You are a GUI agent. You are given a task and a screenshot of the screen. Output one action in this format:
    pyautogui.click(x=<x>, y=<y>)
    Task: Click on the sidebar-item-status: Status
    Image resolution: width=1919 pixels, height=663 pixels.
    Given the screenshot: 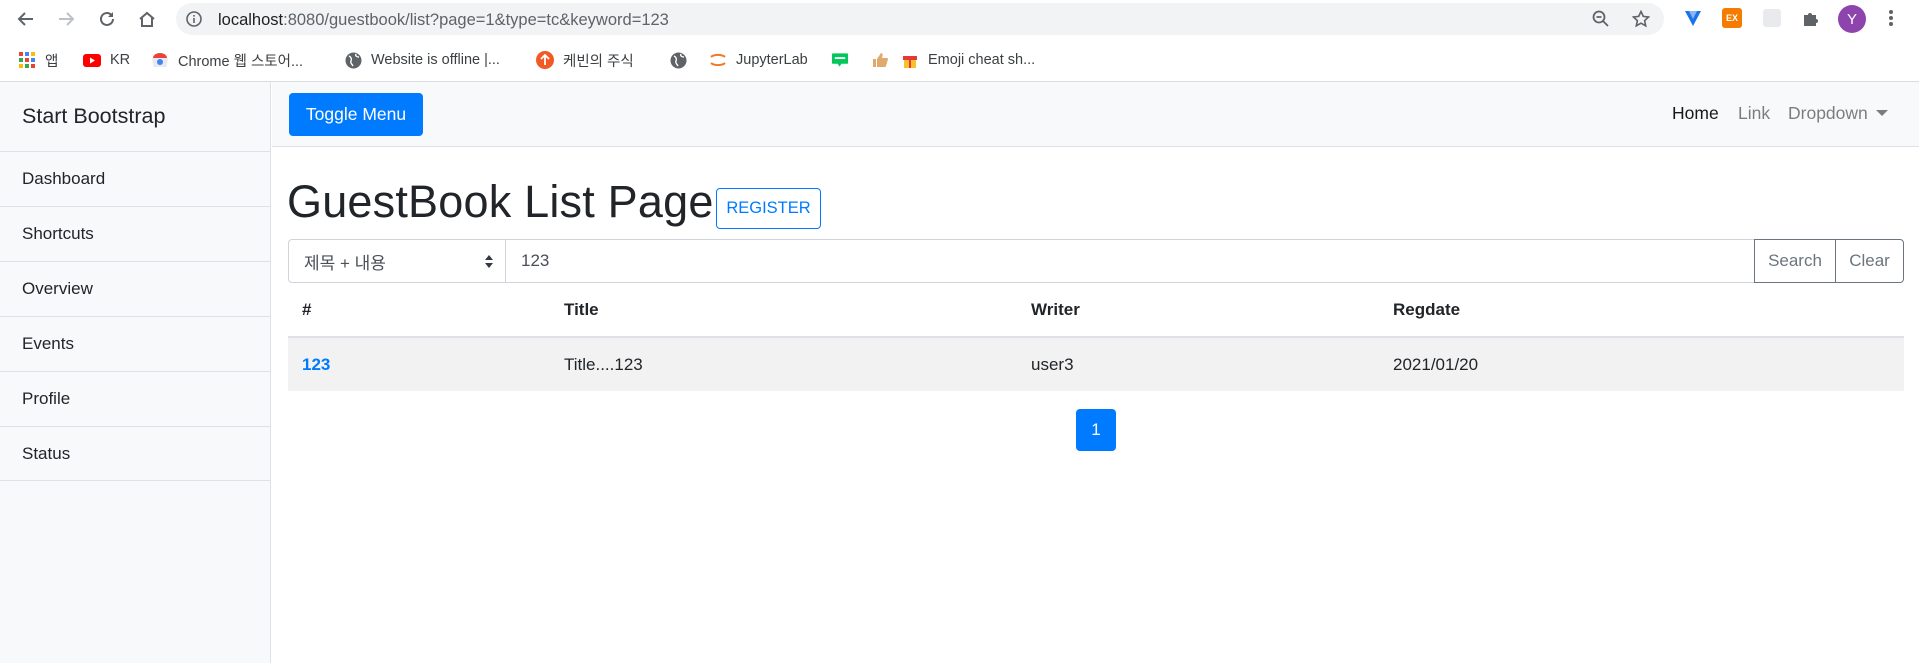 What is the action you would take?
    pyautogui.click(x=135, y=453)
    